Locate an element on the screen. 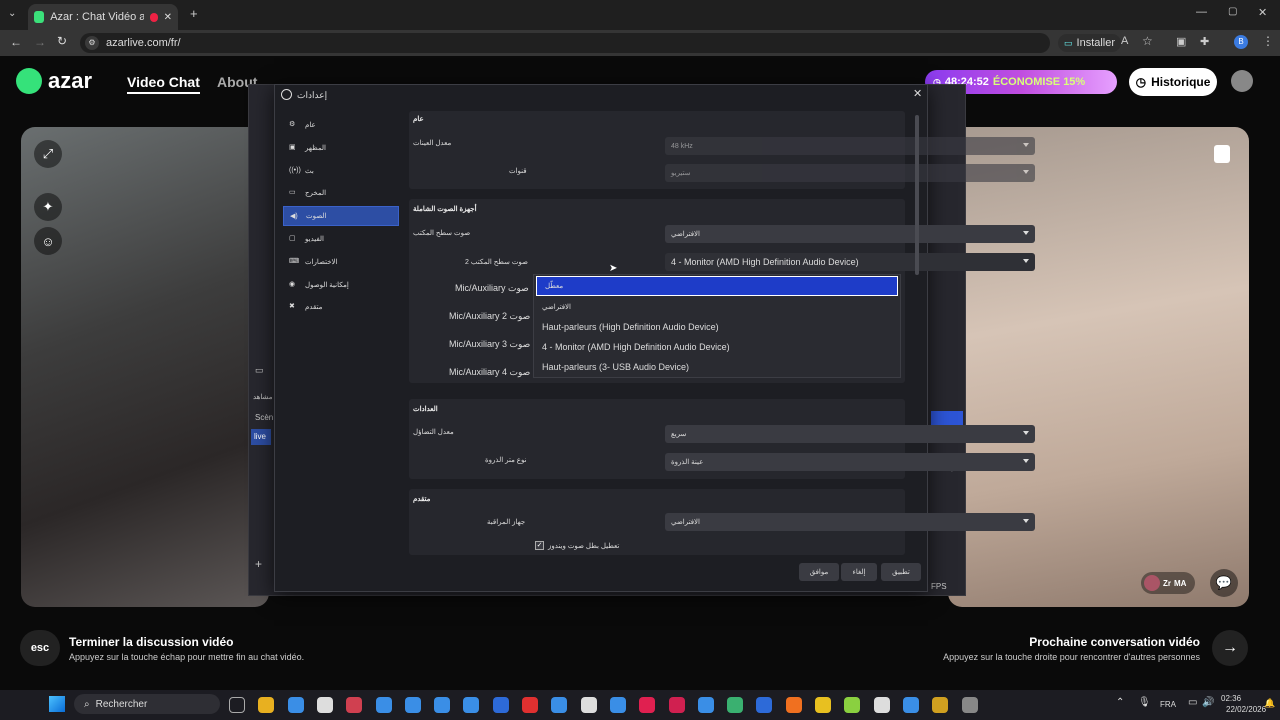 The width and height of the screenshot is (1280, 720). settings-close-icon: ✕ is located at coordinates (917, 93).